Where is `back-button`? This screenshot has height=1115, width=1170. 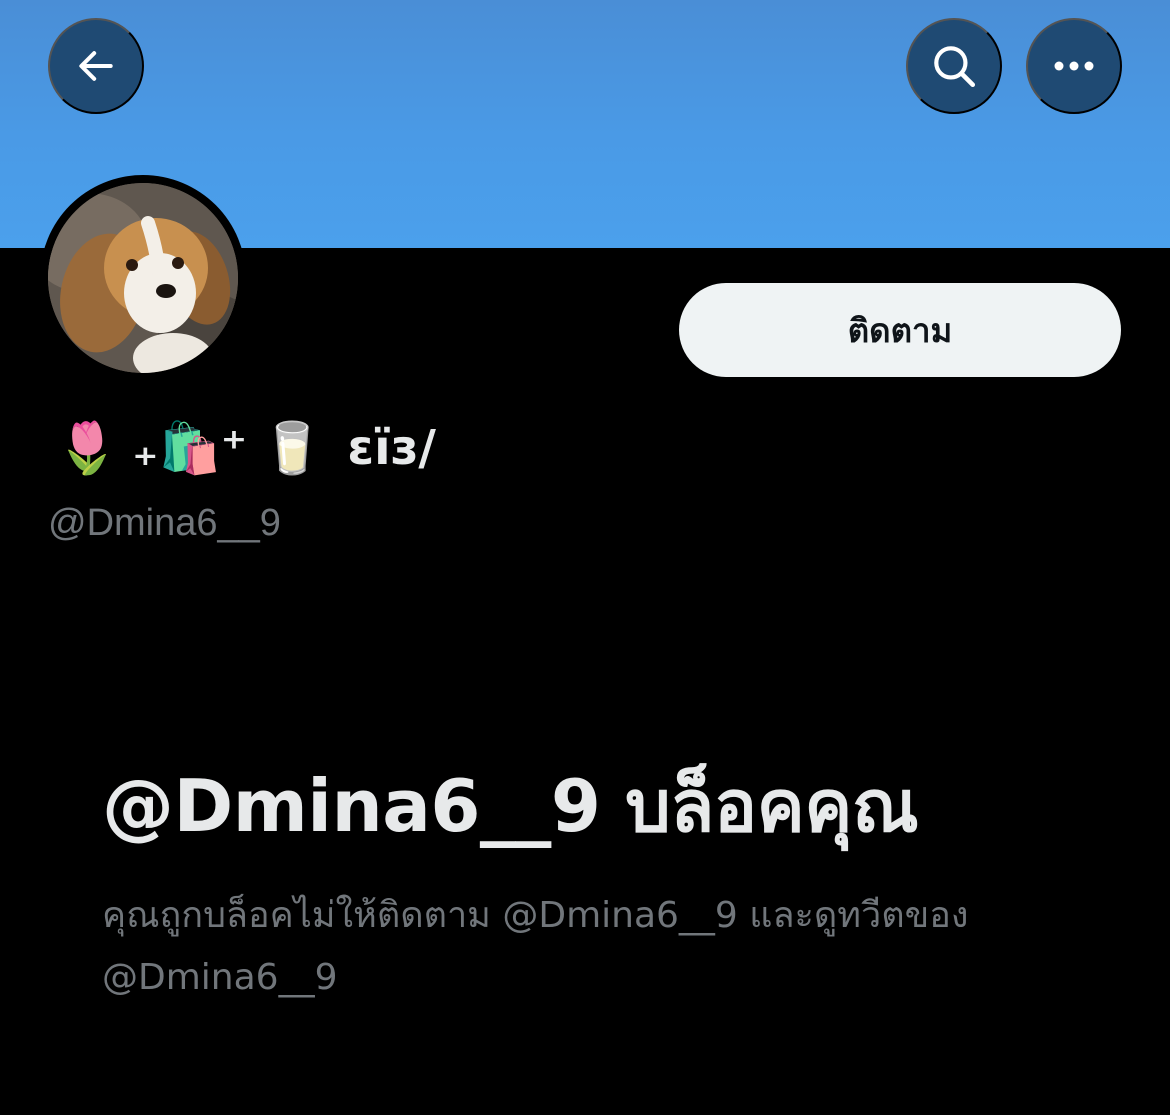 back-button is located at coordinates (96, 66).